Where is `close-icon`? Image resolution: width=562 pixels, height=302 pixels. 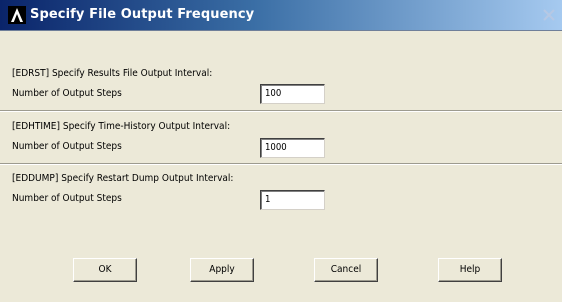
close-icon is located at coordinates (549, 15).